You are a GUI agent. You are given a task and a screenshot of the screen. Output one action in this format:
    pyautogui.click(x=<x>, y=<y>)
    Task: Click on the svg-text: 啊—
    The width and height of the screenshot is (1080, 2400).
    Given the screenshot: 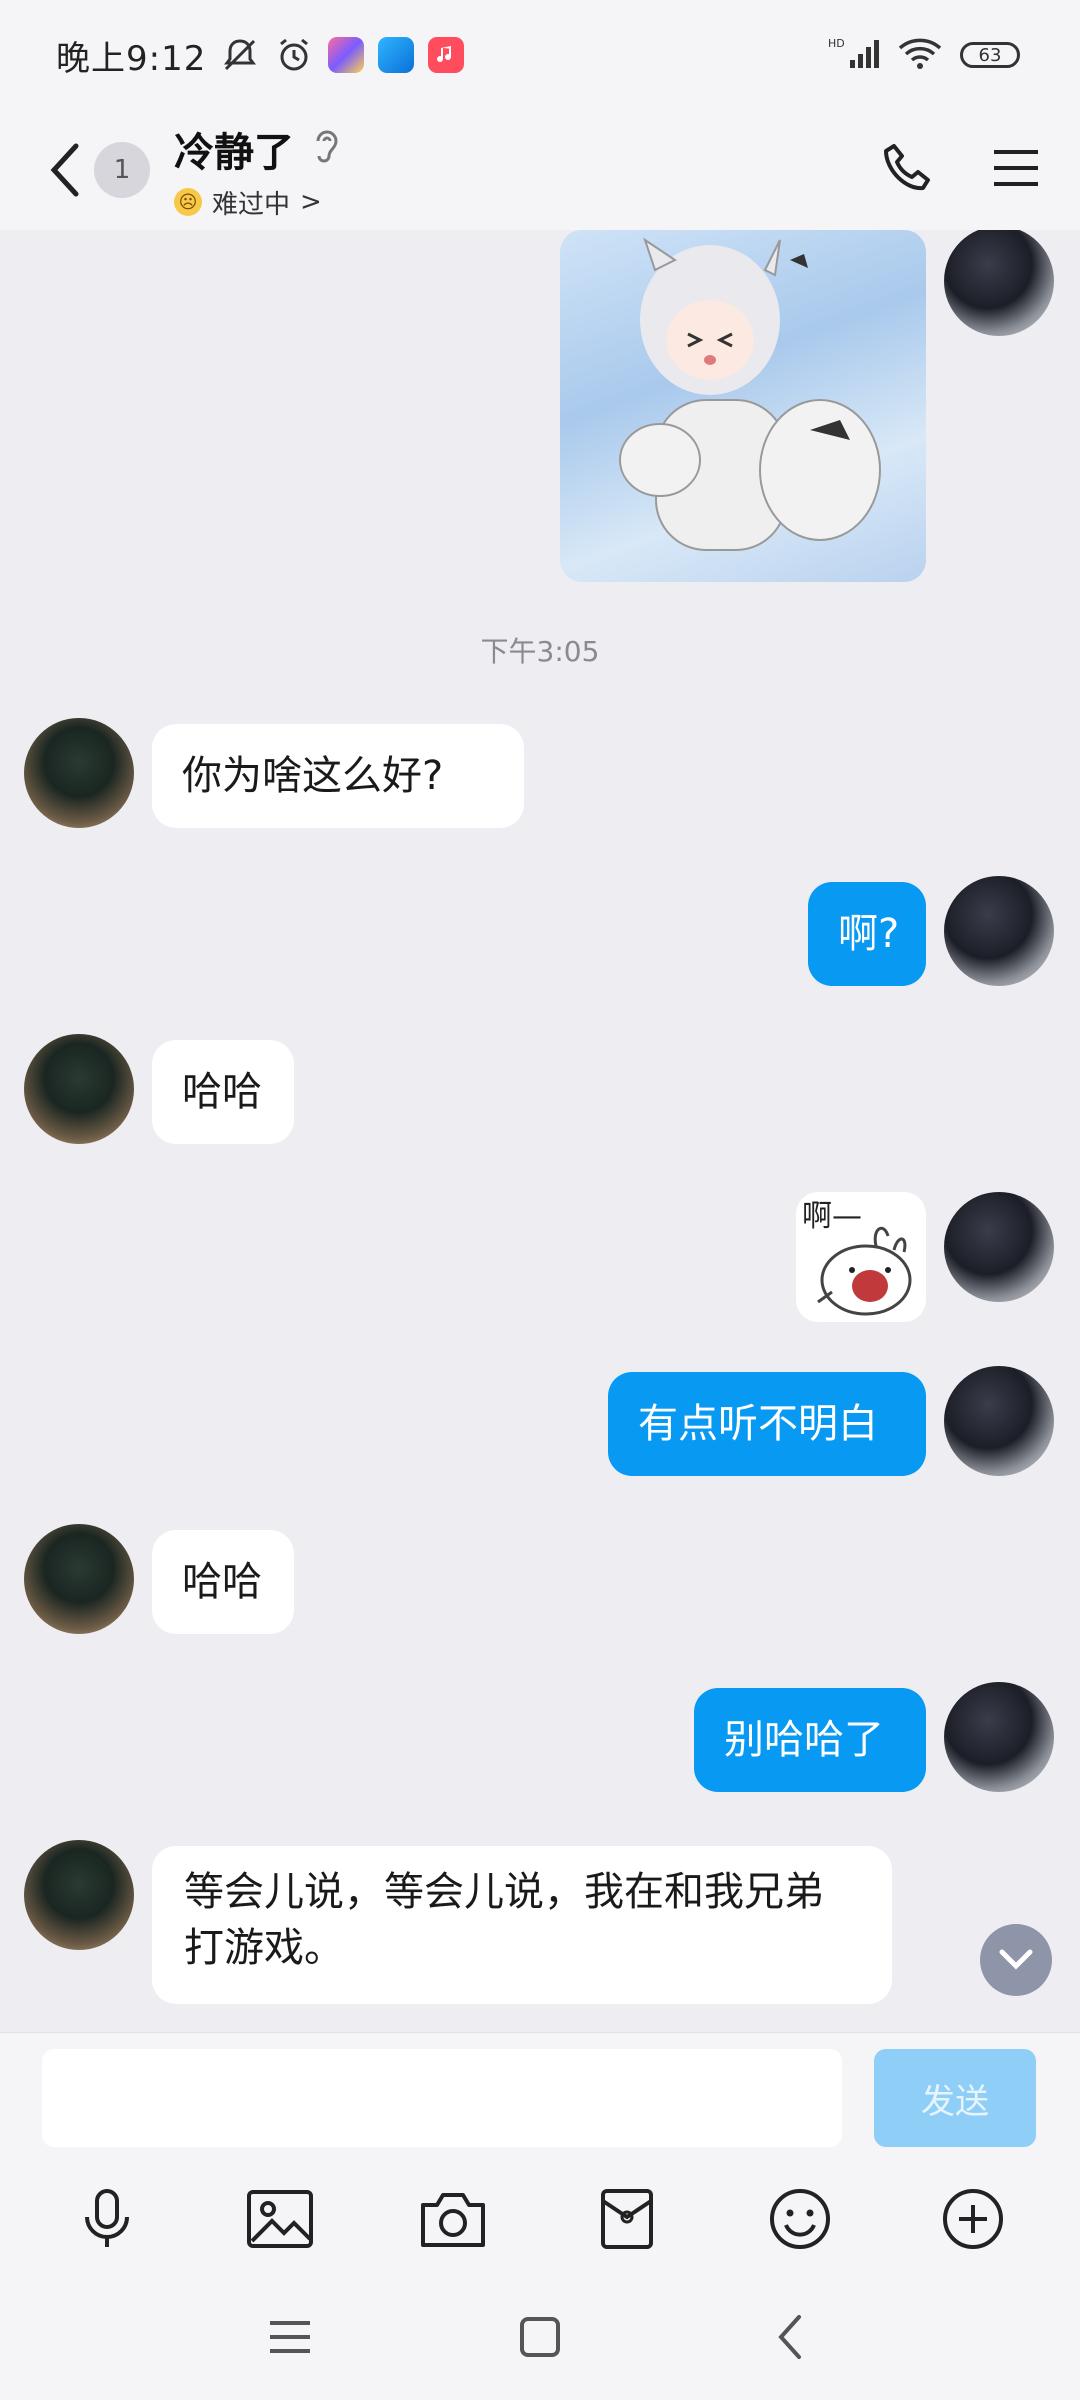 What is the action you would take?
    pyautogui.click(x=832, y=1216)
    